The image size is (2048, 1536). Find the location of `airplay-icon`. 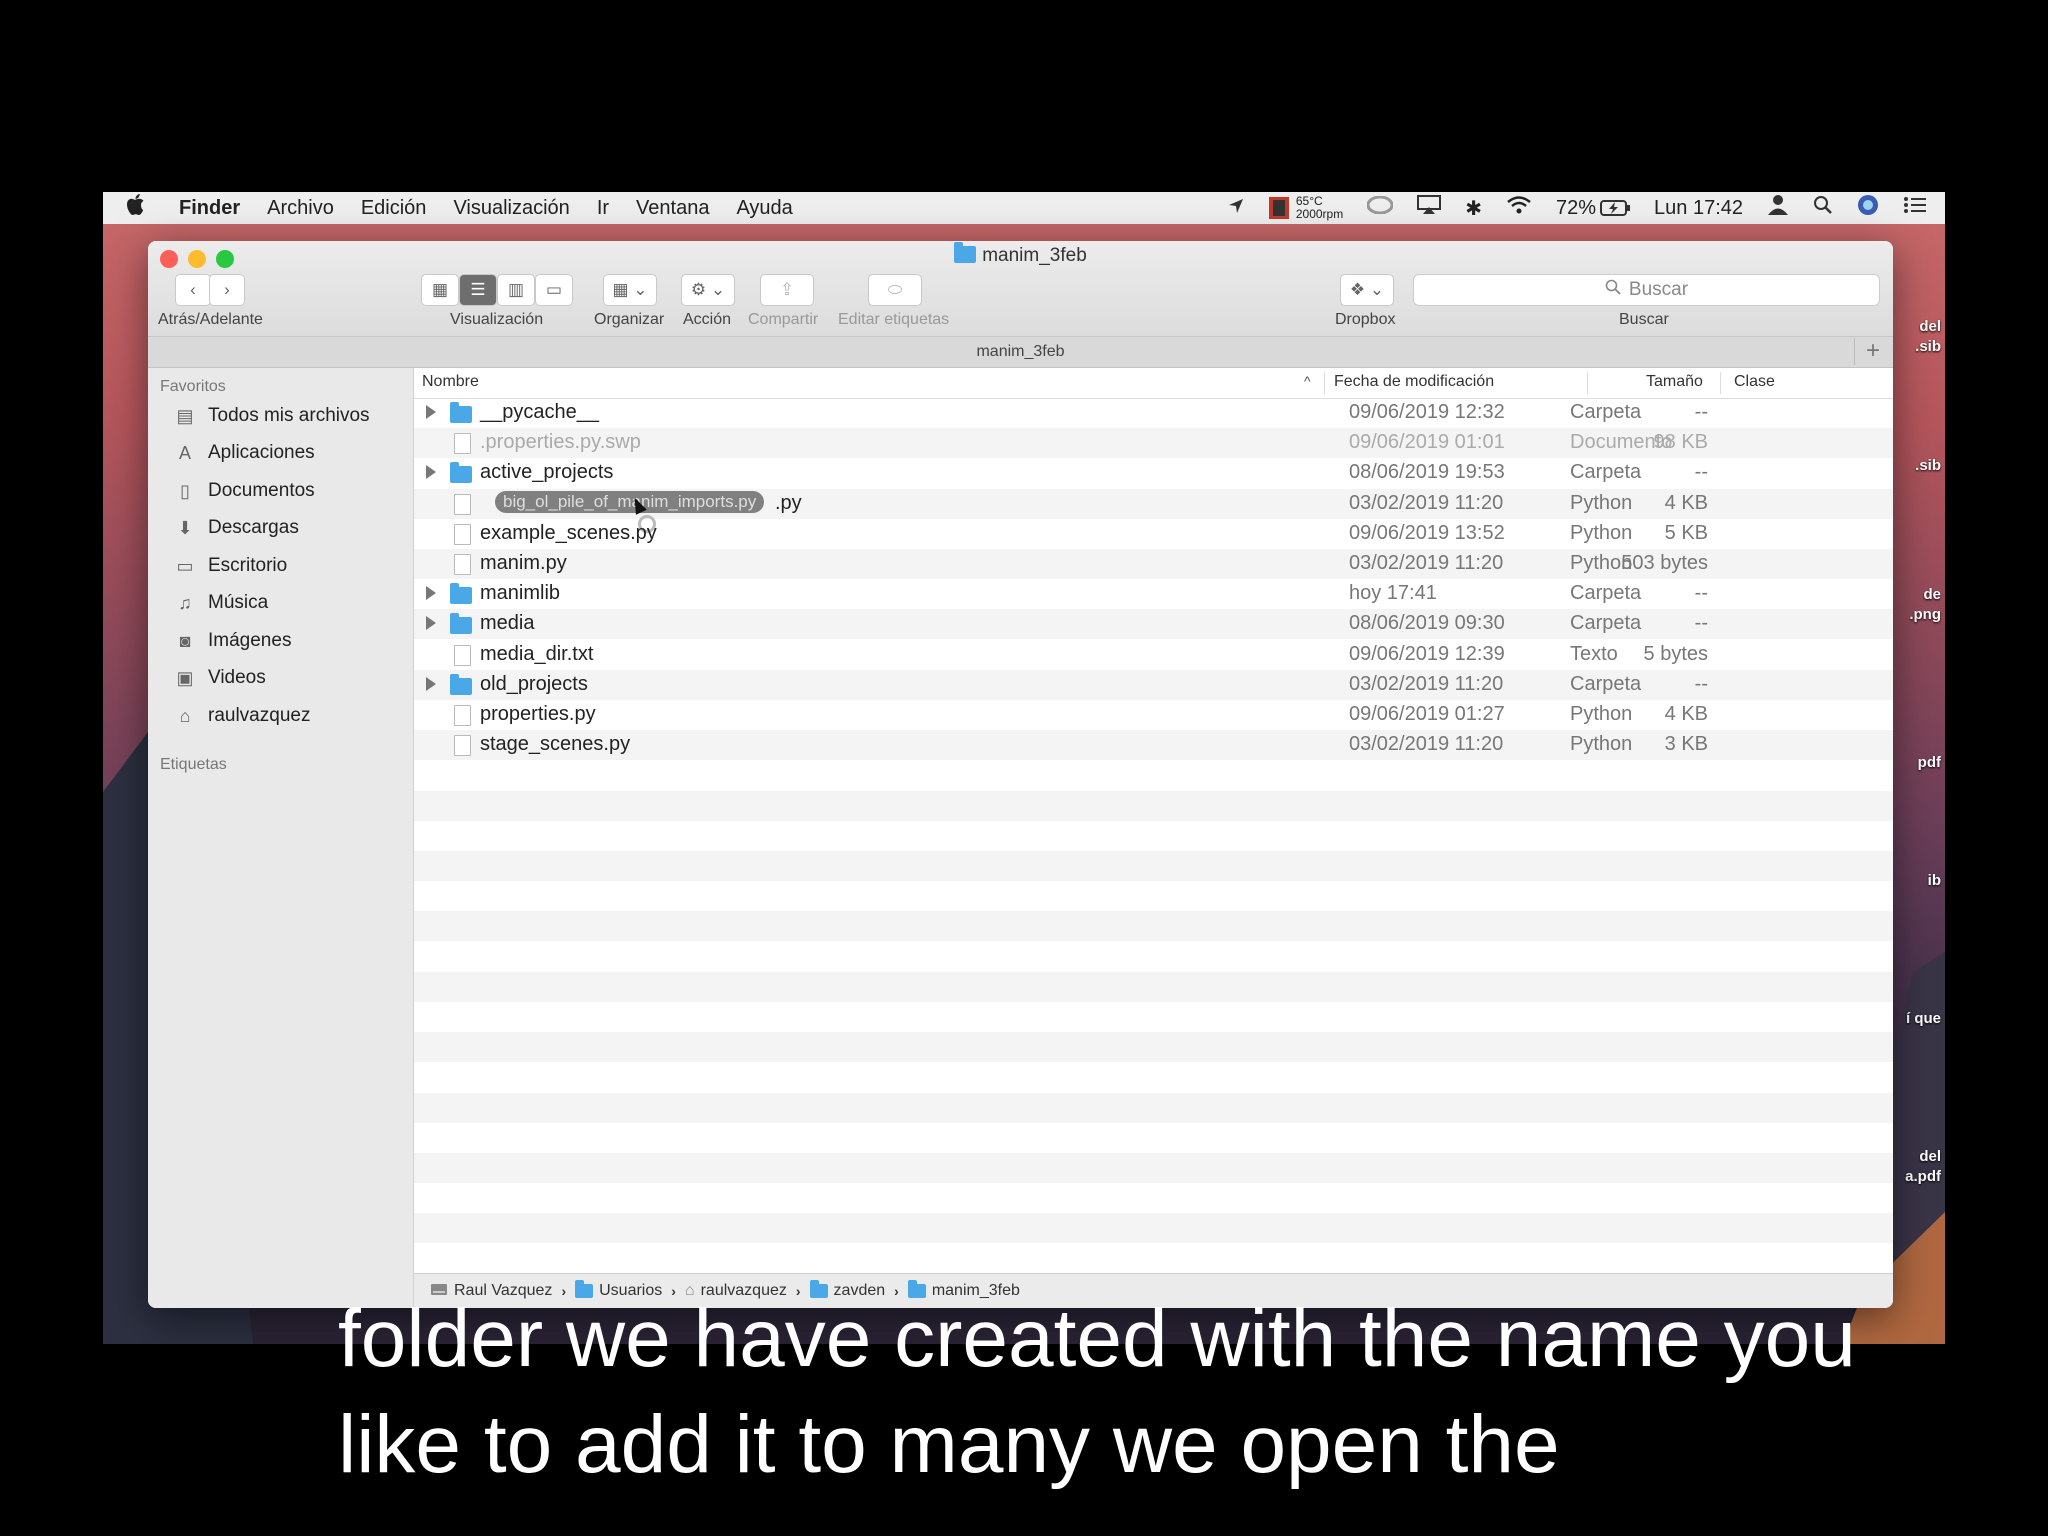

airplay-icon is located at coordinates (1429, 208).